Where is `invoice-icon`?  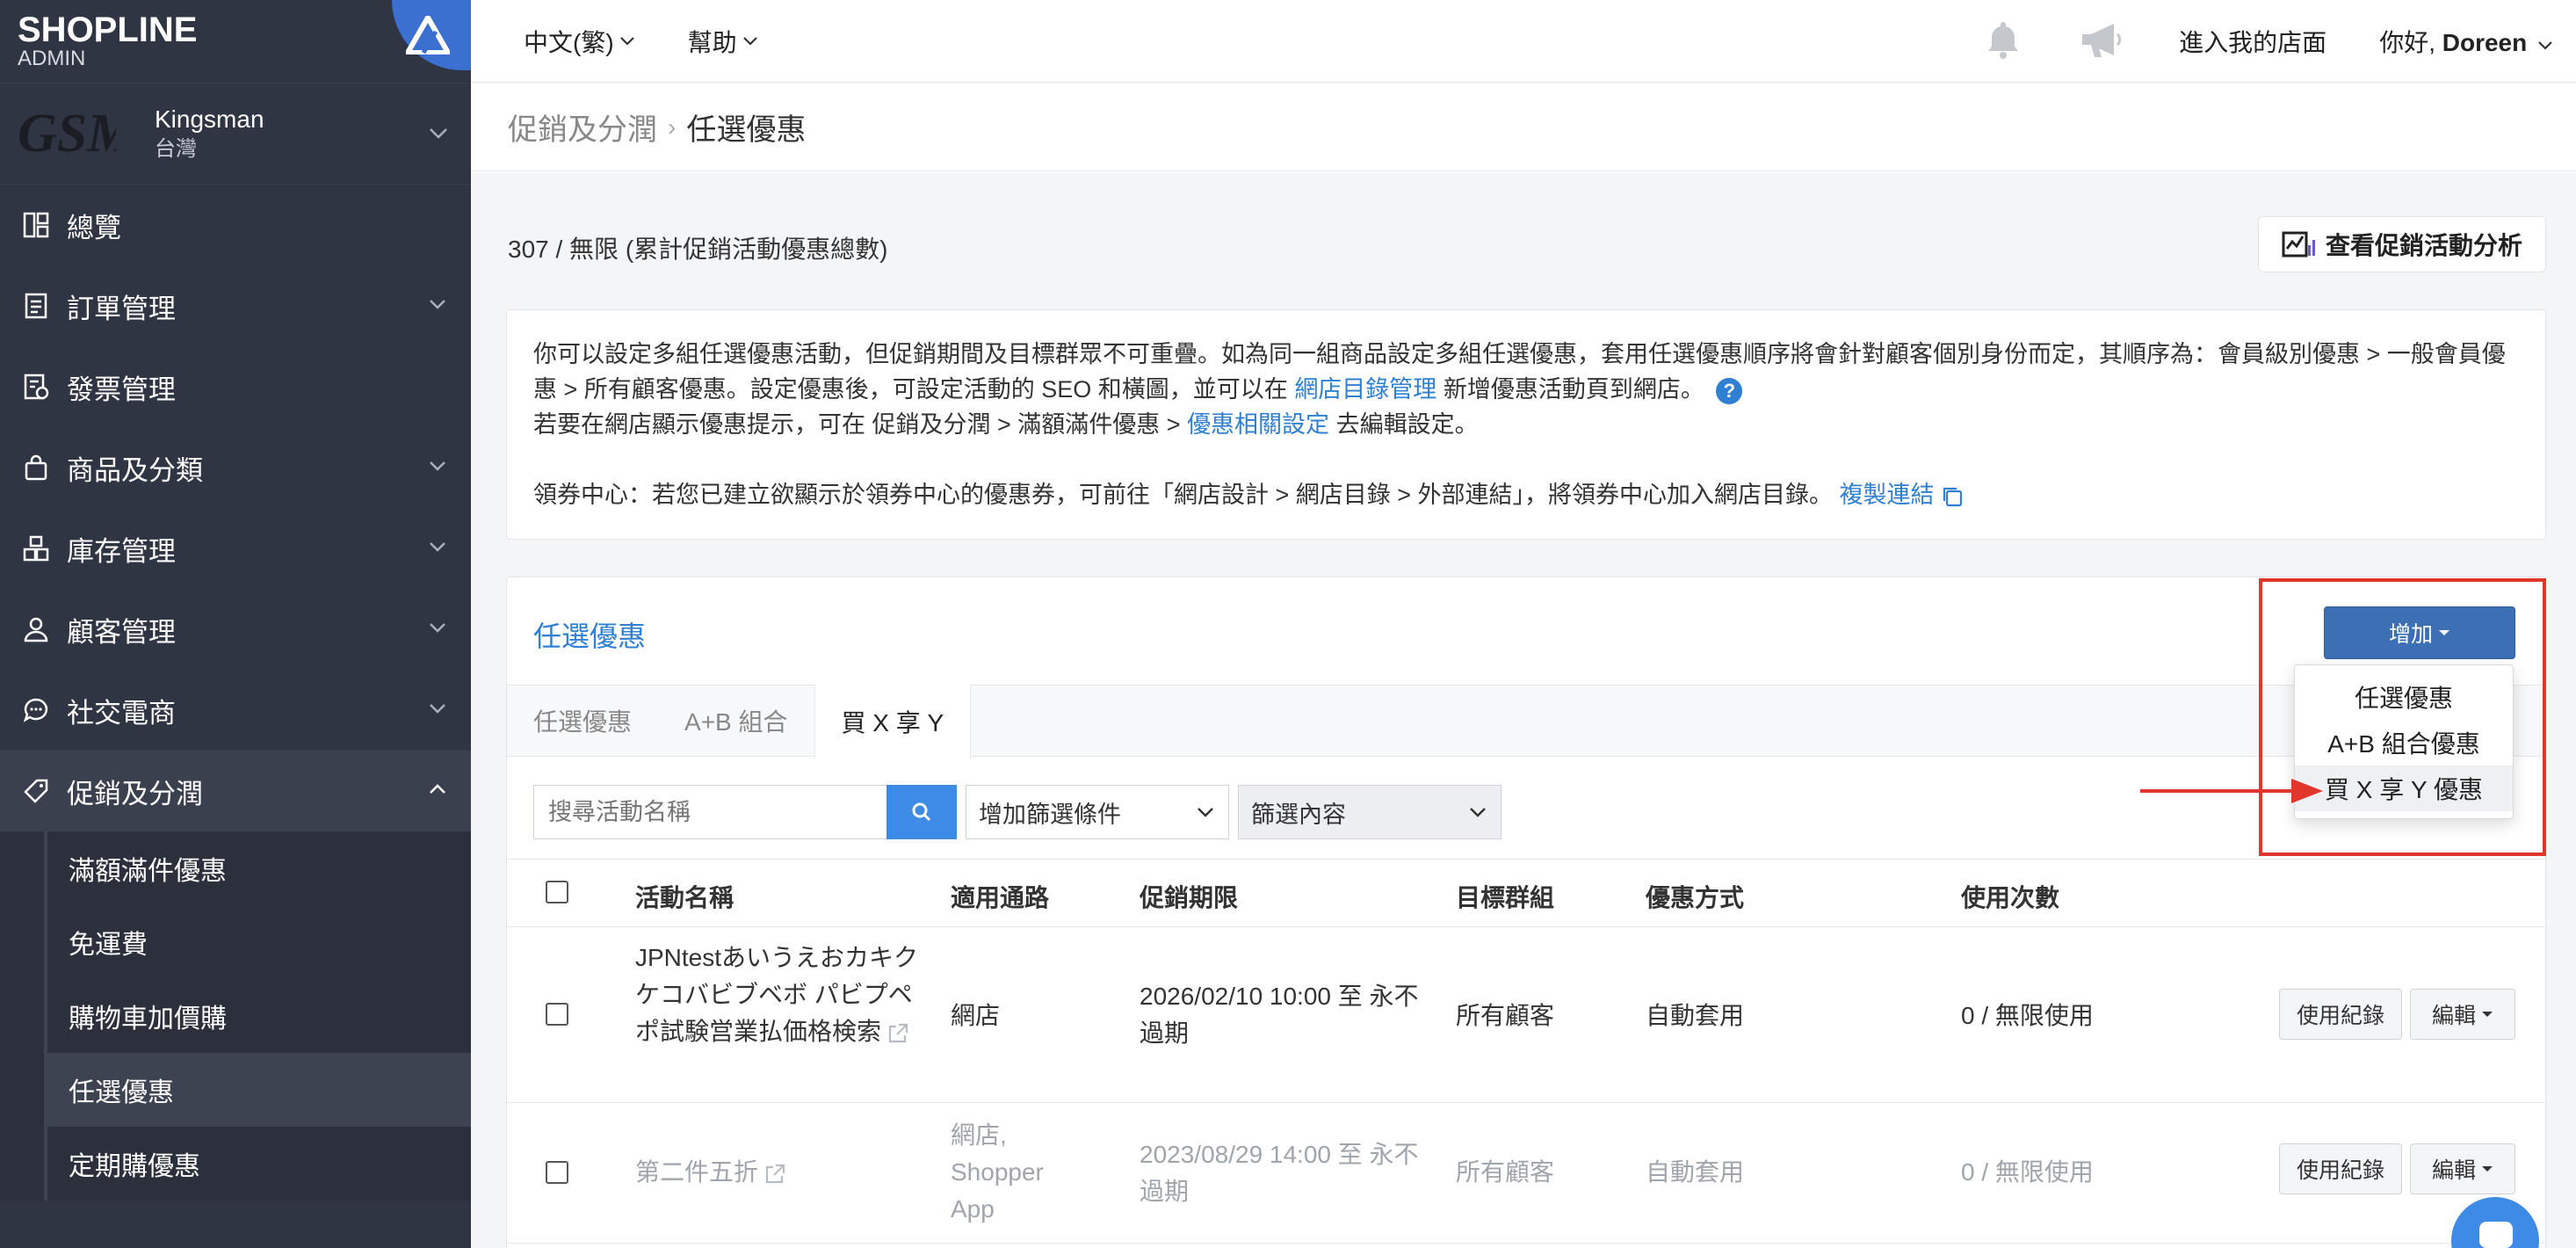
invoice-icon is located at coordinates (36, 387).